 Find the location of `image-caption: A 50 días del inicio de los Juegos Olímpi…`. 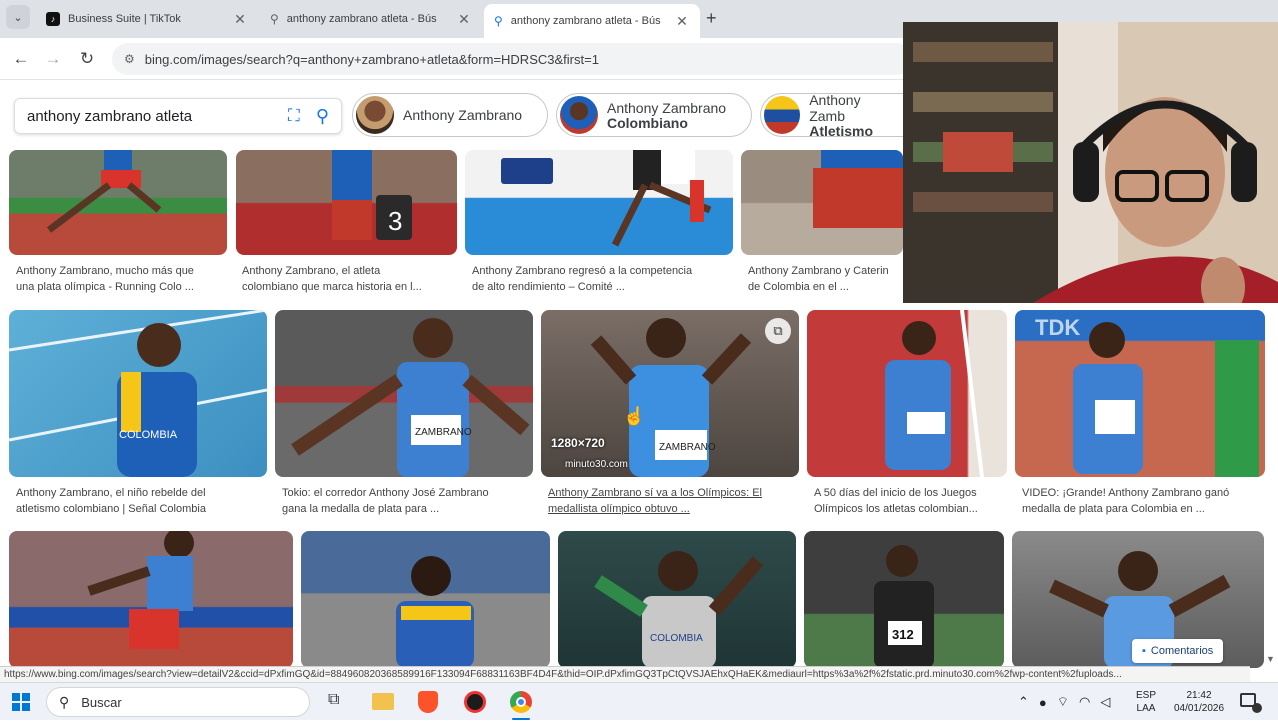

image-caption: A 50 días del inicio de los Juegos Olímpi… is located at coordinates (911, 501).